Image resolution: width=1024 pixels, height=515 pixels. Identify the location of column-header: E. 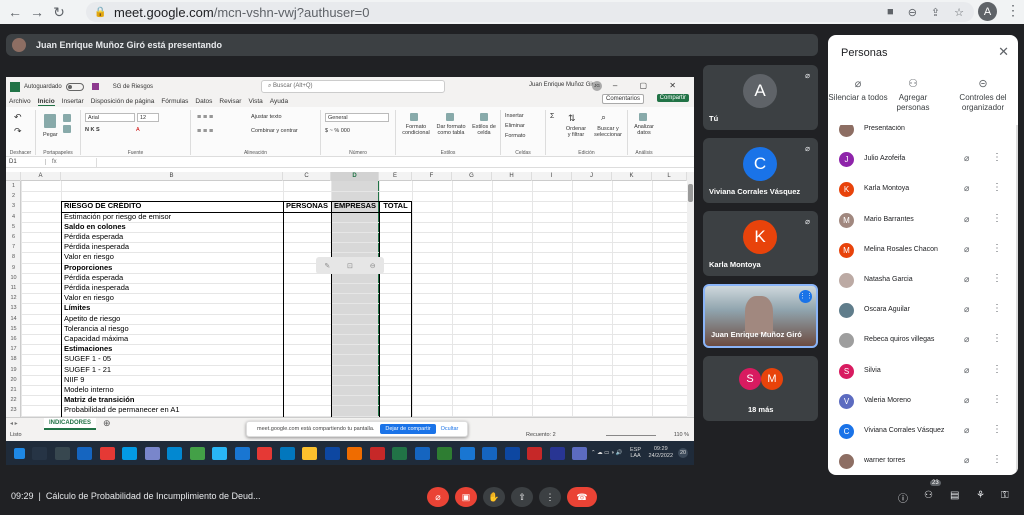
(395, 176).